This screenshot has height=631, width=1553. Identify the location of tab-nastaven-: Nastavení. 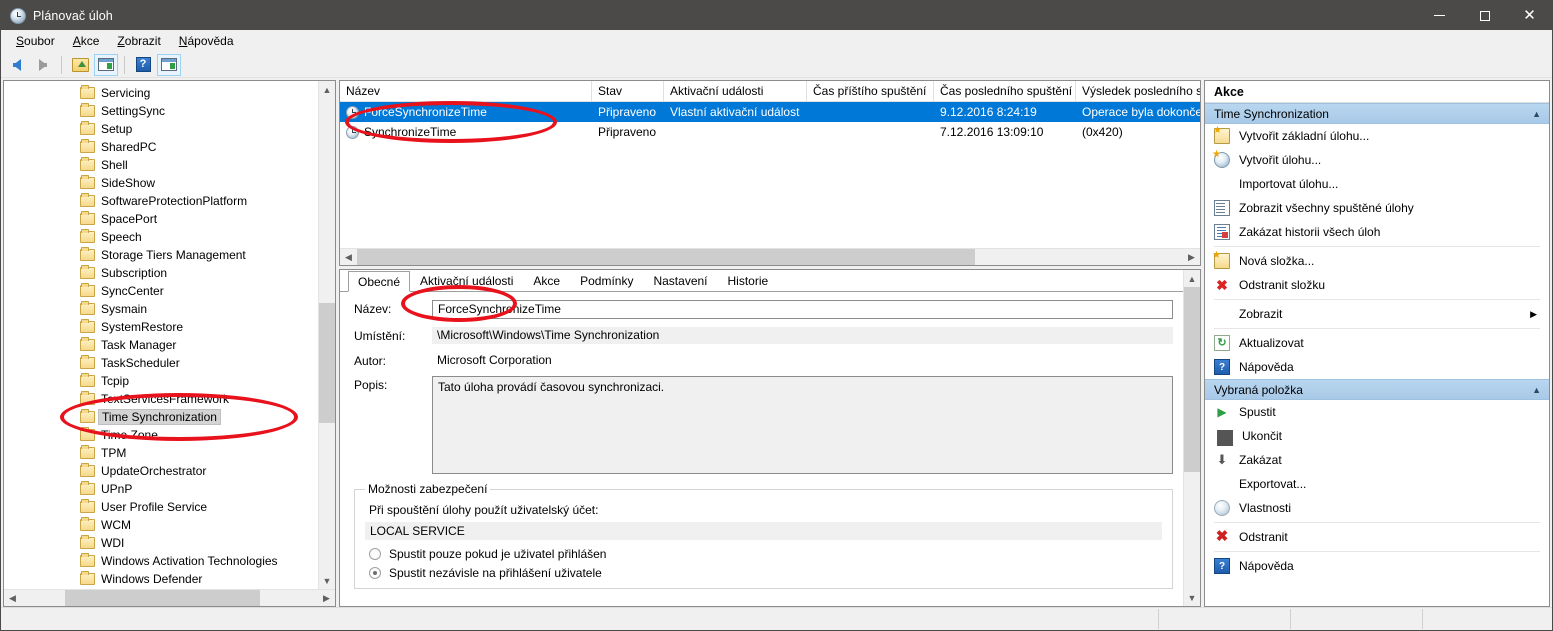
(680, 281).